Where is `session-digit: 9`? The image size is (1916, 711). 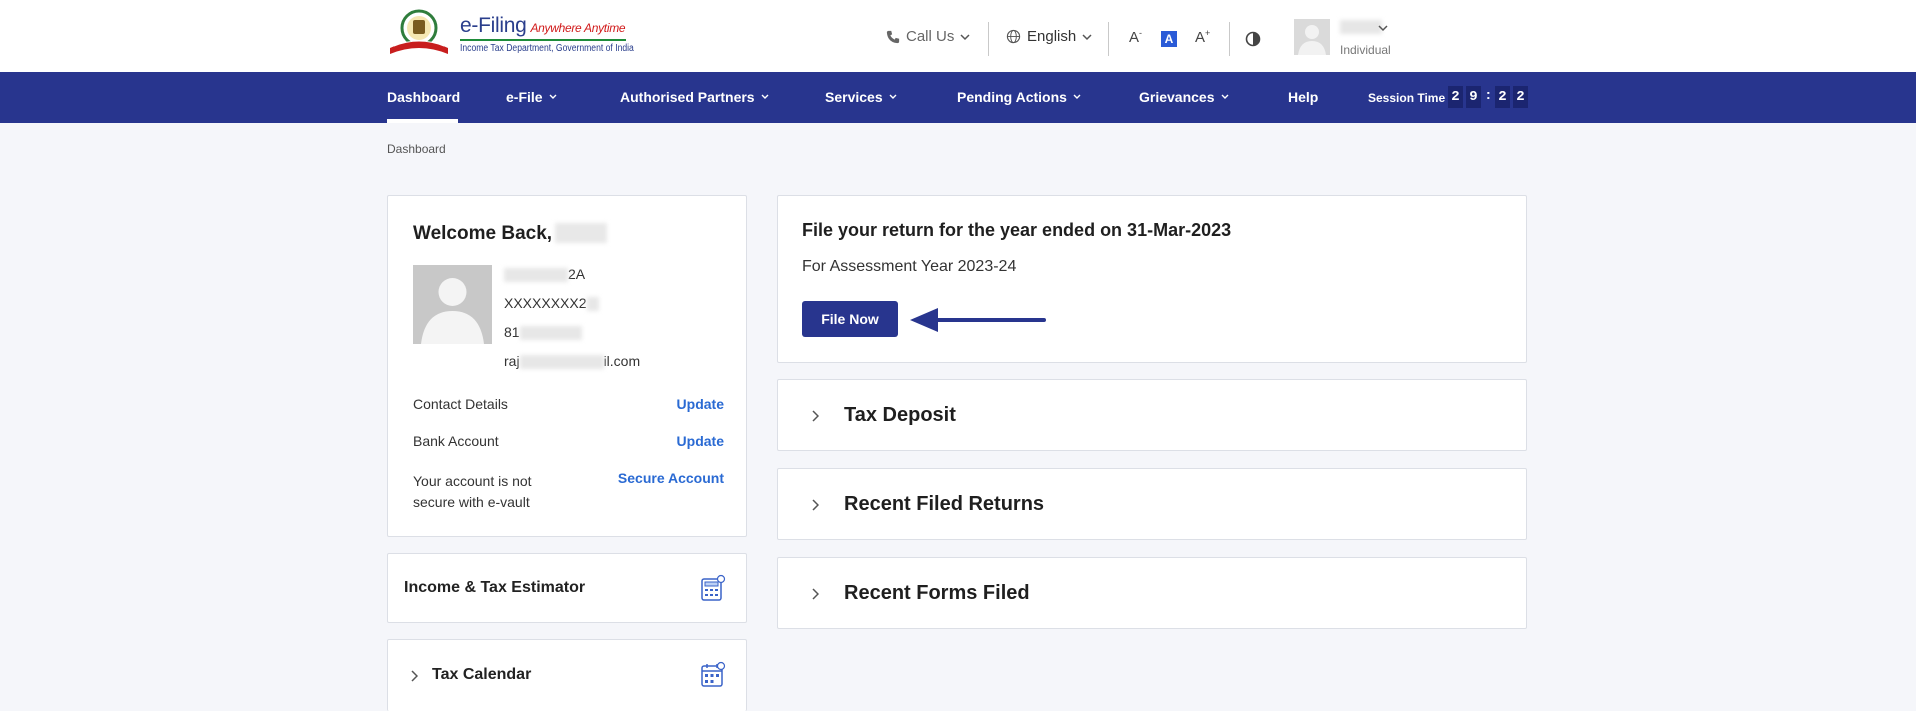
session-digit: 9 is located at coordinates (1473, 97).